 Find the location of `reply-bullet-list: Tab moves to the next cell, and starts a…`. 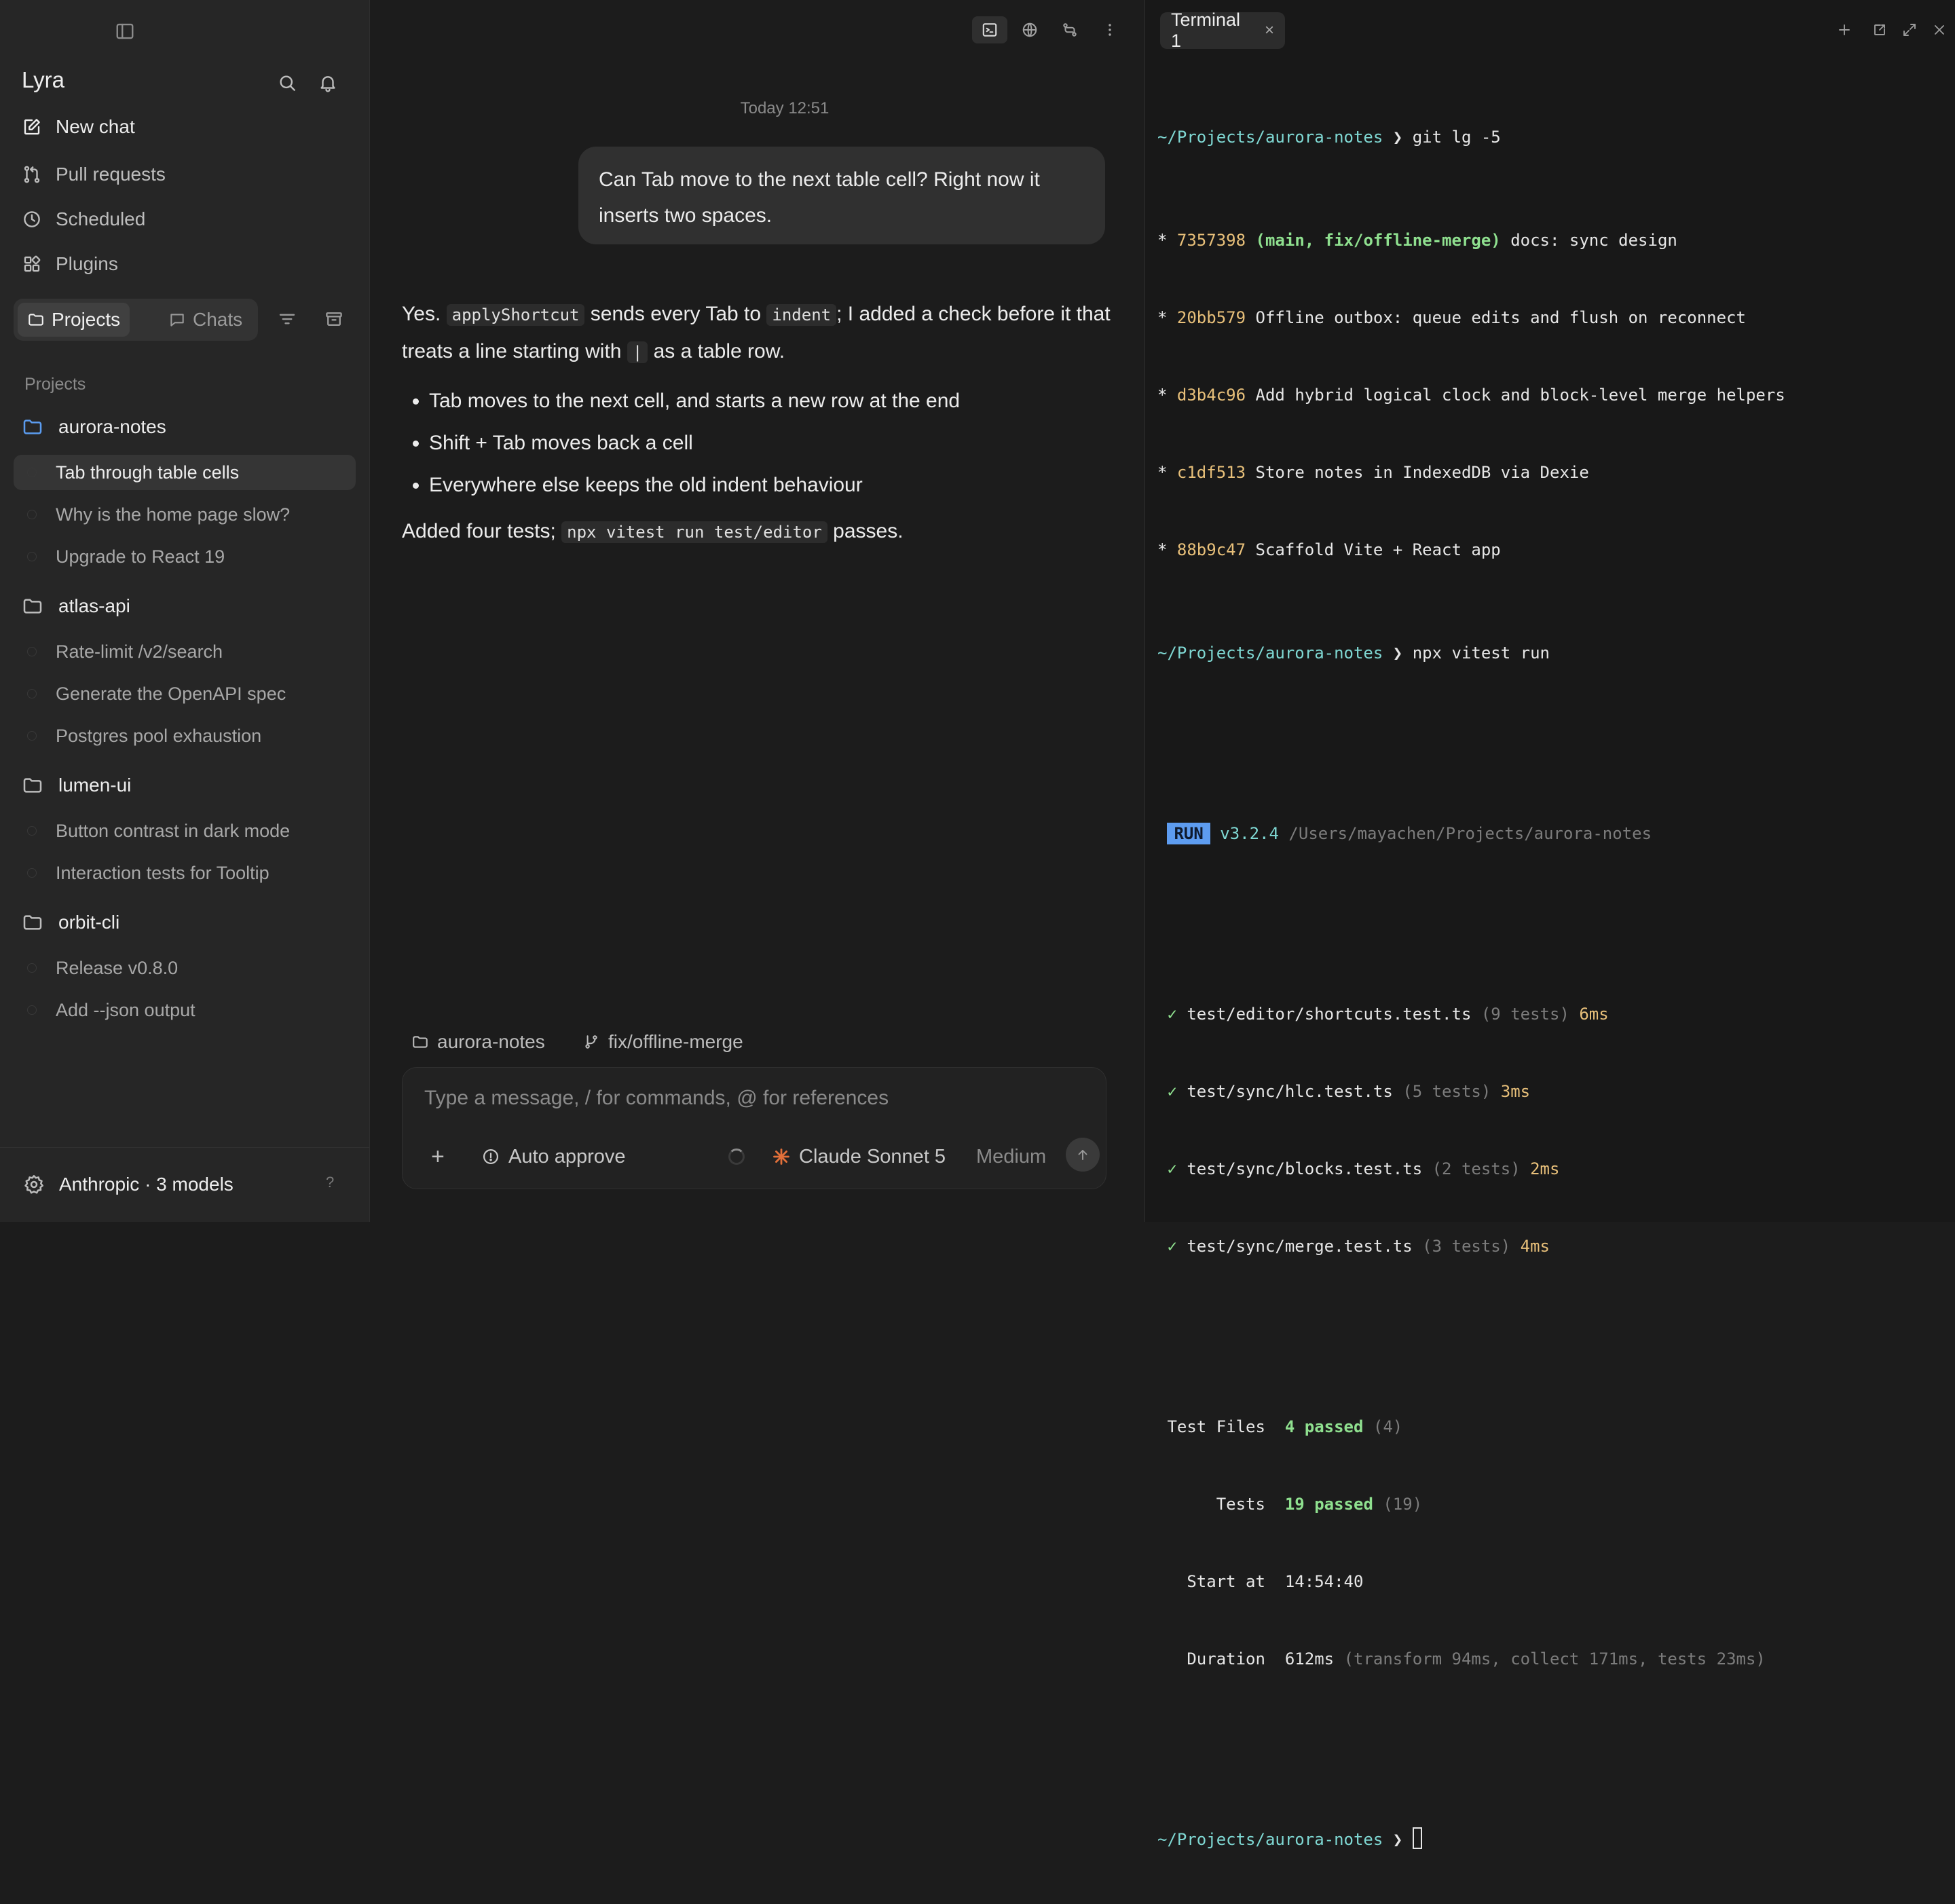

reply-bullet-list: Tab moves to the next cell, and starts a… is located at coordinates (768, 443).